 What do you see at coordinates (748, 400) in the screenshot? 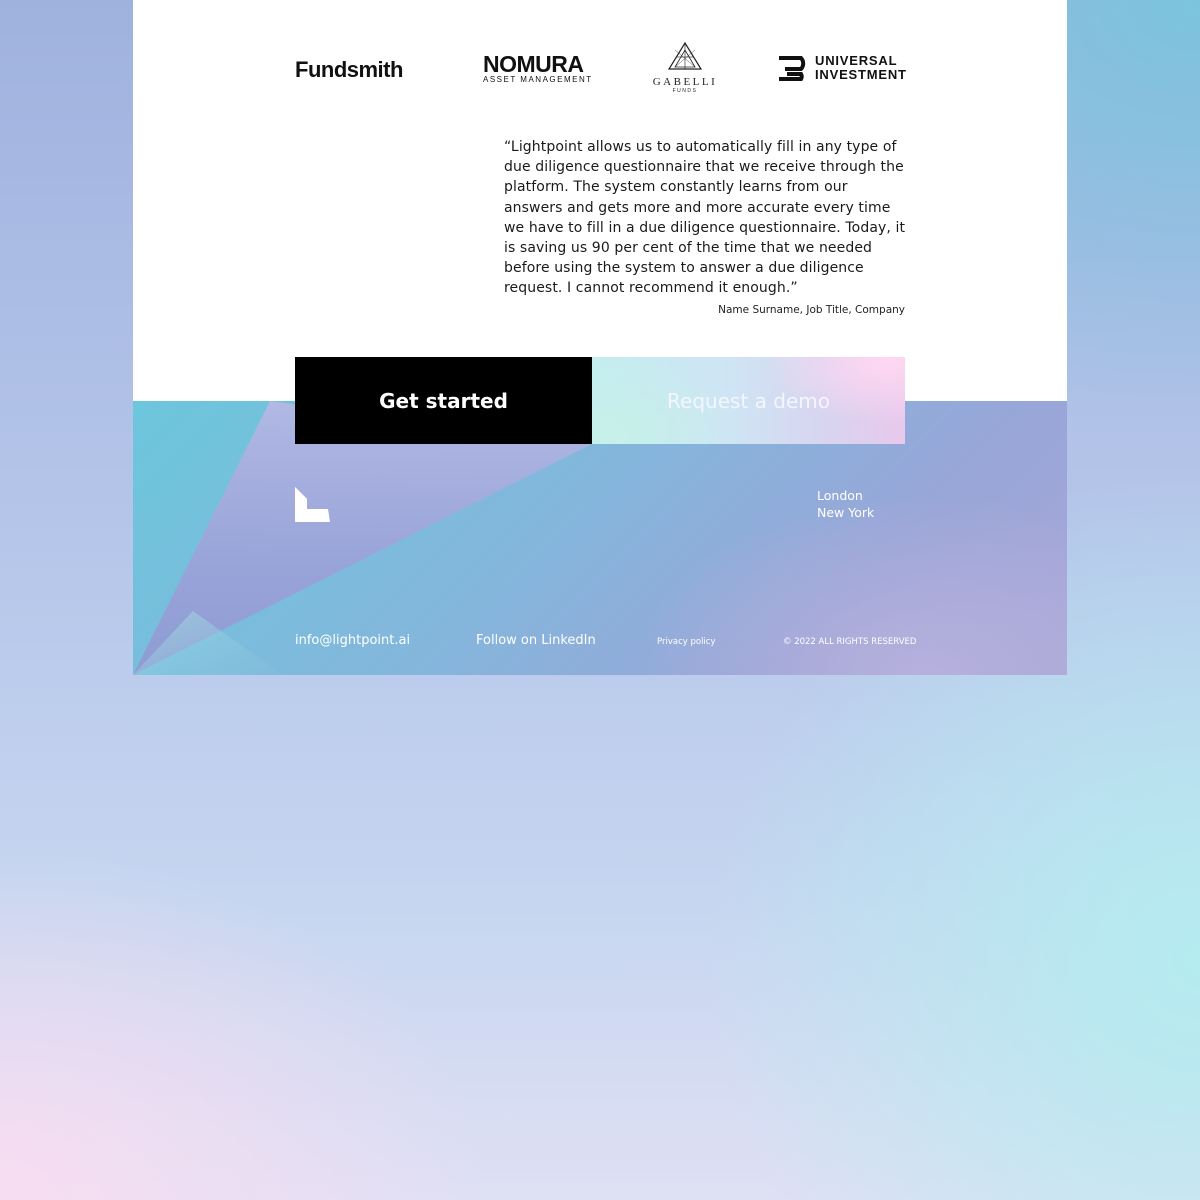
I see `request-demo-button: Request a demo` at bounding box center [748, 400].